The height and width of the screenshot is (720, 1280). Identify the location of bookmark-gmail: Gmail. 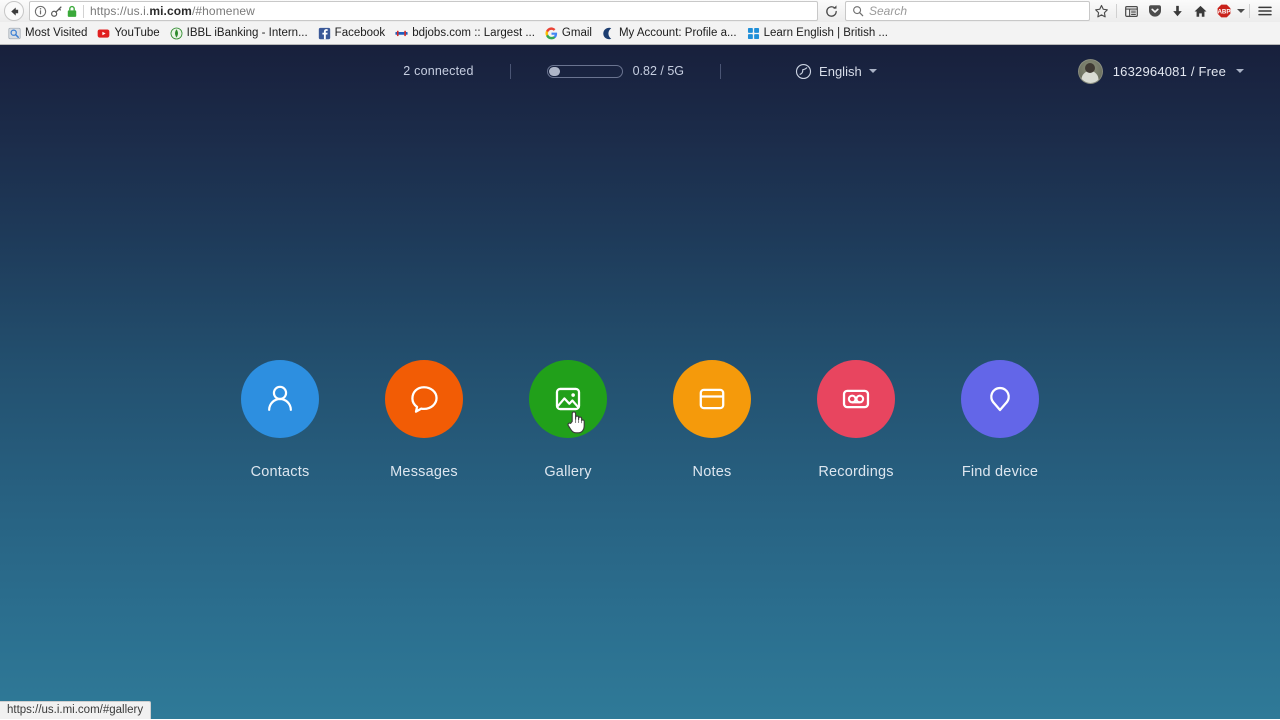
(569, 33).